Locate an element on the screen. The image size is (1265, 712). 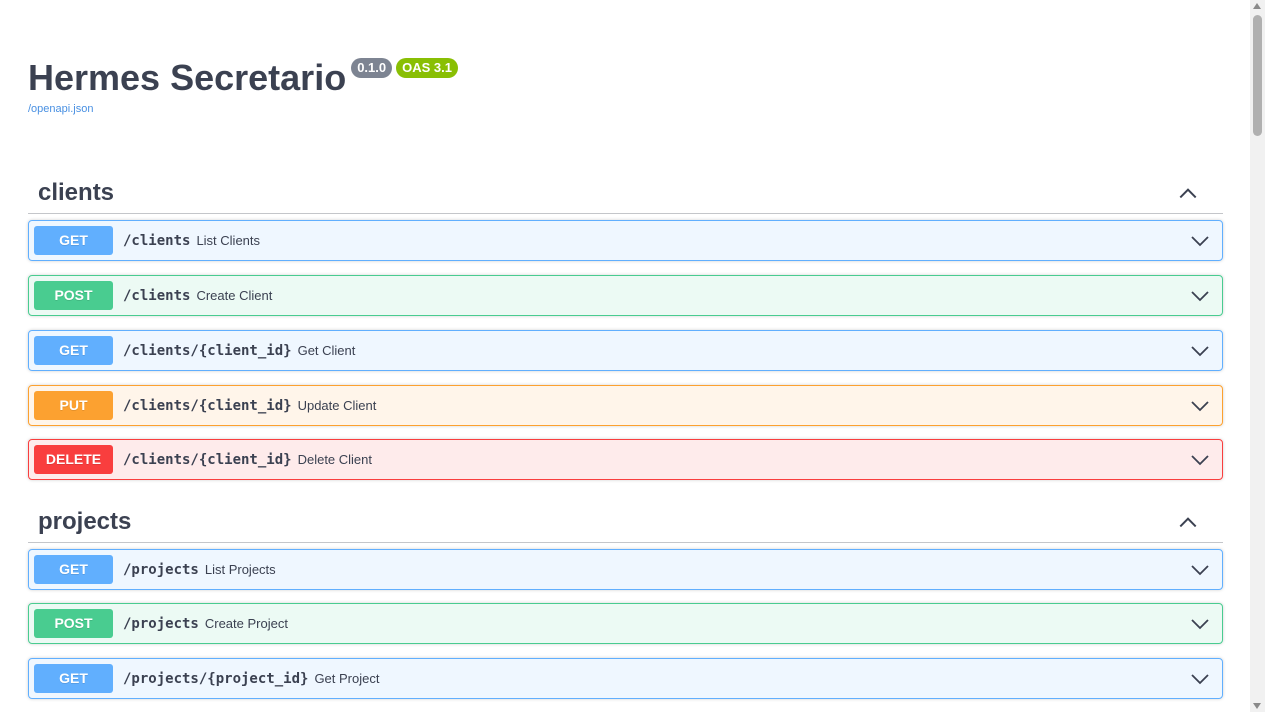
operation-path: /clients/{client_id} Update Client is located at coordinates (249, 406).